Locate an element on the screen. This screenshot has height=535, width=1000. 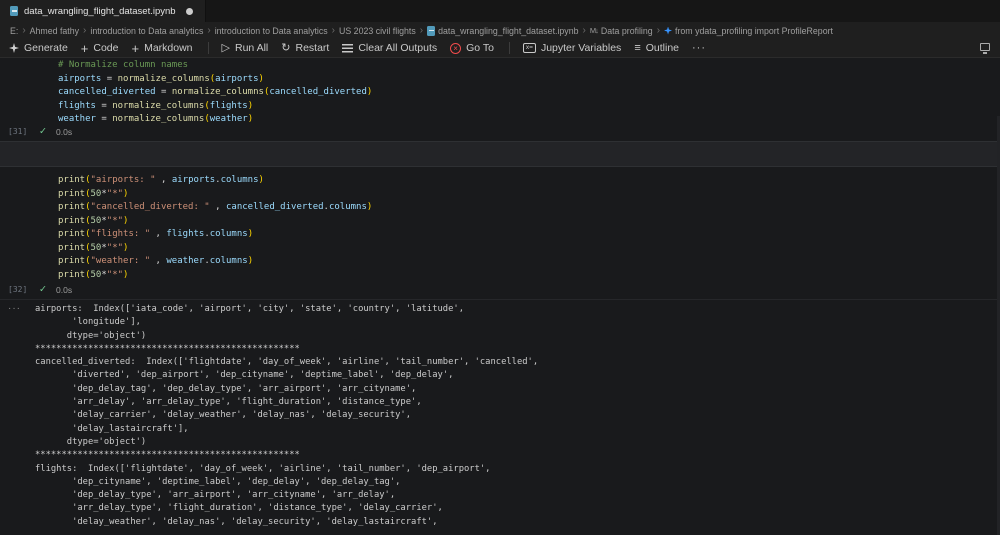
execution-count: [32] is located at coordinates (18, 289).